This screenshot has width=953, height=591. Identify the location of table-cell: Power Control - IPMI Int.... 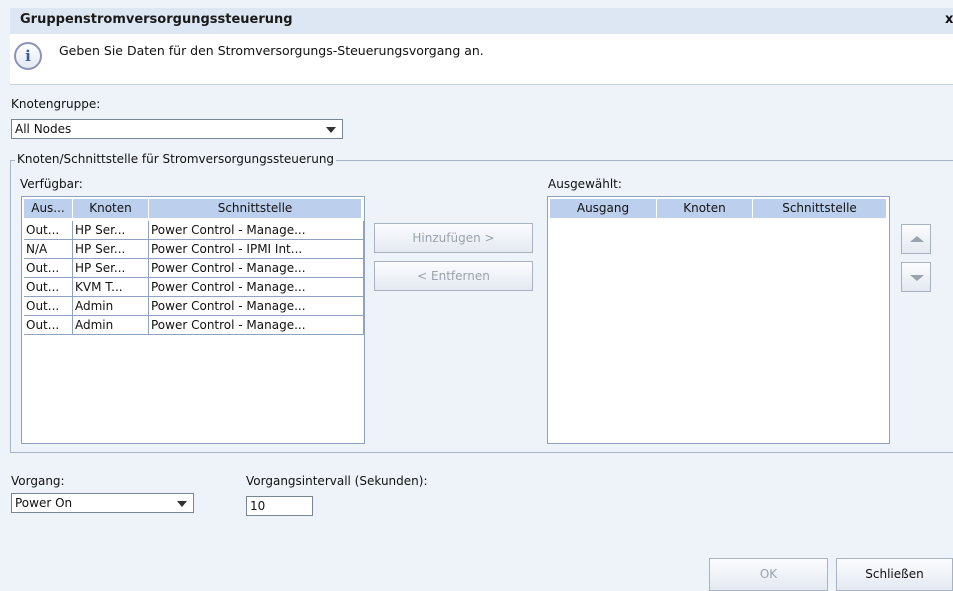
(256, 249).